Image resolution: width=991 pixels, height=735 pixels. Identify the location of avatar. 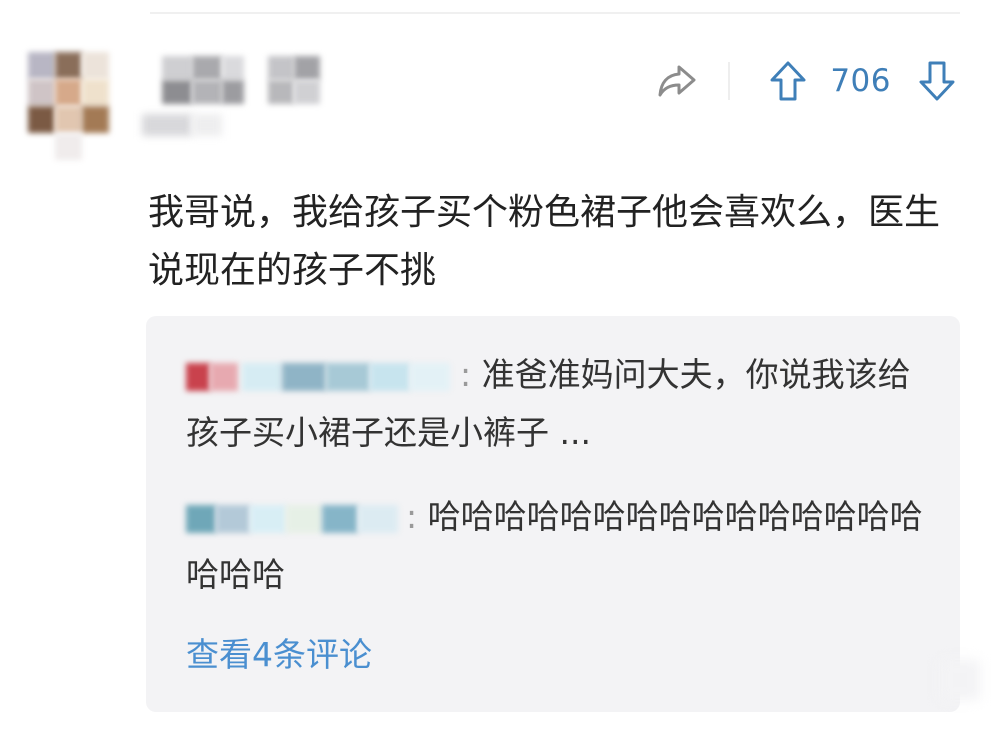
(69, 107).